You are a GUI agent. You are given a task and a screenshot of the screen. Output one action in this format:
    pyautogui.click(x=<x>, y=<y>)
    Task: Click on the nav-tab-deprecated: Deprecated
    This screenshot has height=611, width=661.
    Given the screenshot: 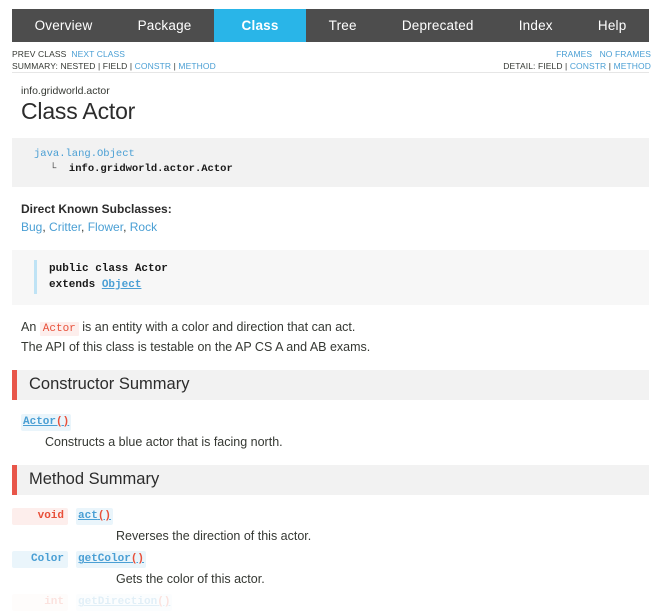 What is the action you would take?
    pyautogui.click(x=438, y=25)
    